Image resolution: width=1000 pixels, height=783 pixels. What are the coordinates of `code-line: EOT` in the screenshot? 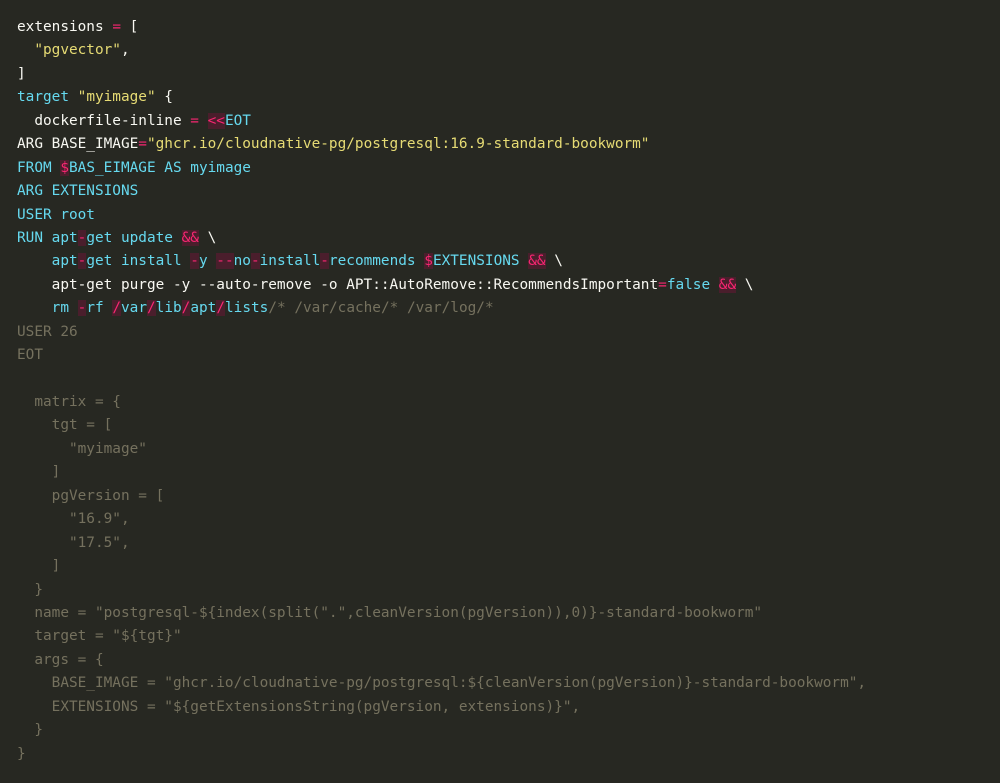 It's located at (441, 355).